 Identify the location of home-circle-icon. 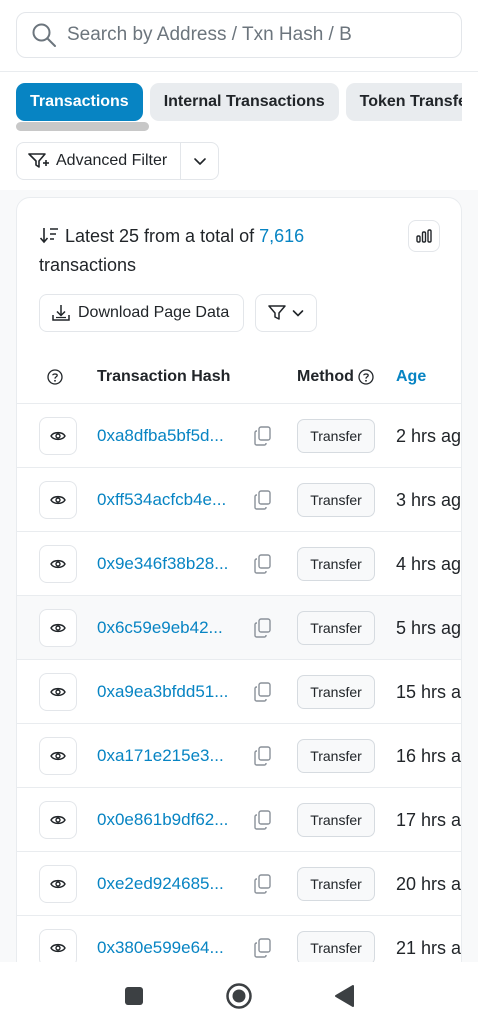
(239, 996).